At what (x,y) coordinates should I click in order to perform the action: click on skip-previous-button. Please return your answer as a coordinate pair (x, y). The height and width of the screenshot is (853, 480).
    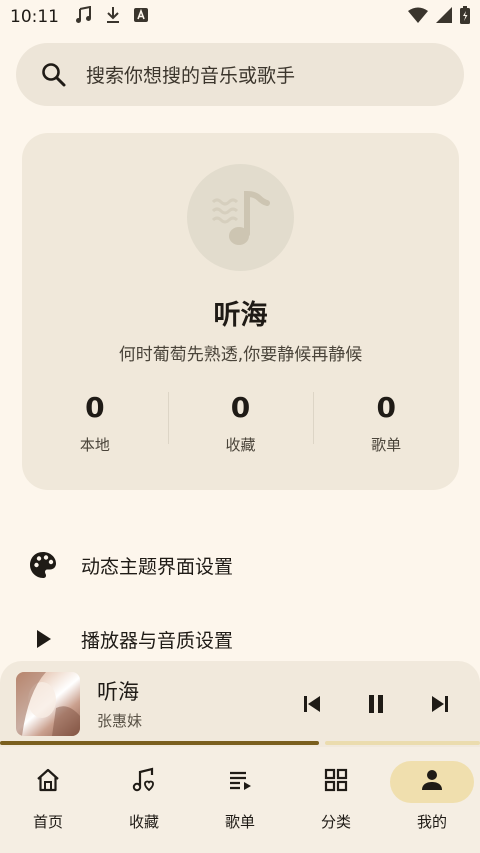
    Looking at the image, I should click on (312, 704).